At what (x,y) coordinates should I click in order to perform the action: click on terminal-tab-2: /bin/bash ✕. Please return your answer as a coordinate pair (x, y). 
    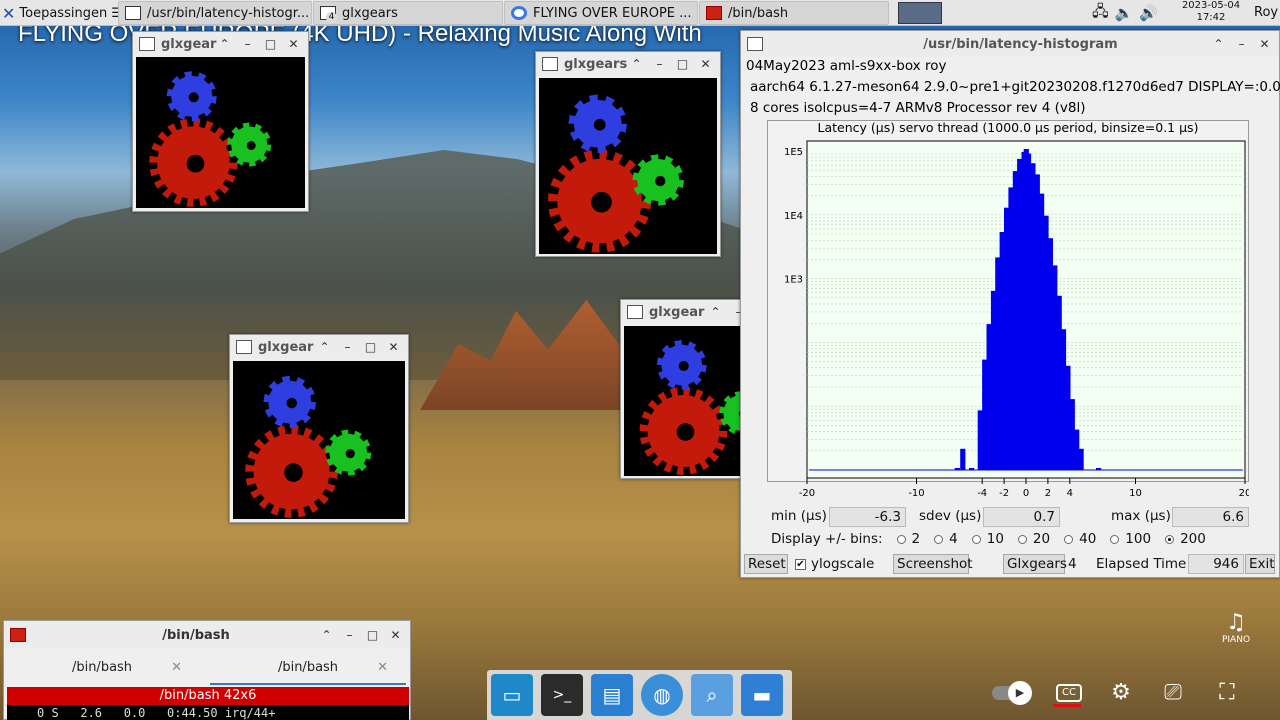
    Looking at the image, I should click on (308, 668).